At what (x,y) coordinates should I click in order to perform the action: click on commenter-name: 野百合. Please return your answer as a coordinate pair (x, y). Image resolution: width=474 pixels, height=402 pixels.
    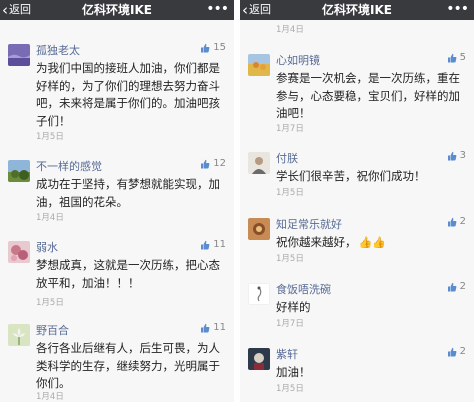
    Looking at the image, I should click on (52, 330).